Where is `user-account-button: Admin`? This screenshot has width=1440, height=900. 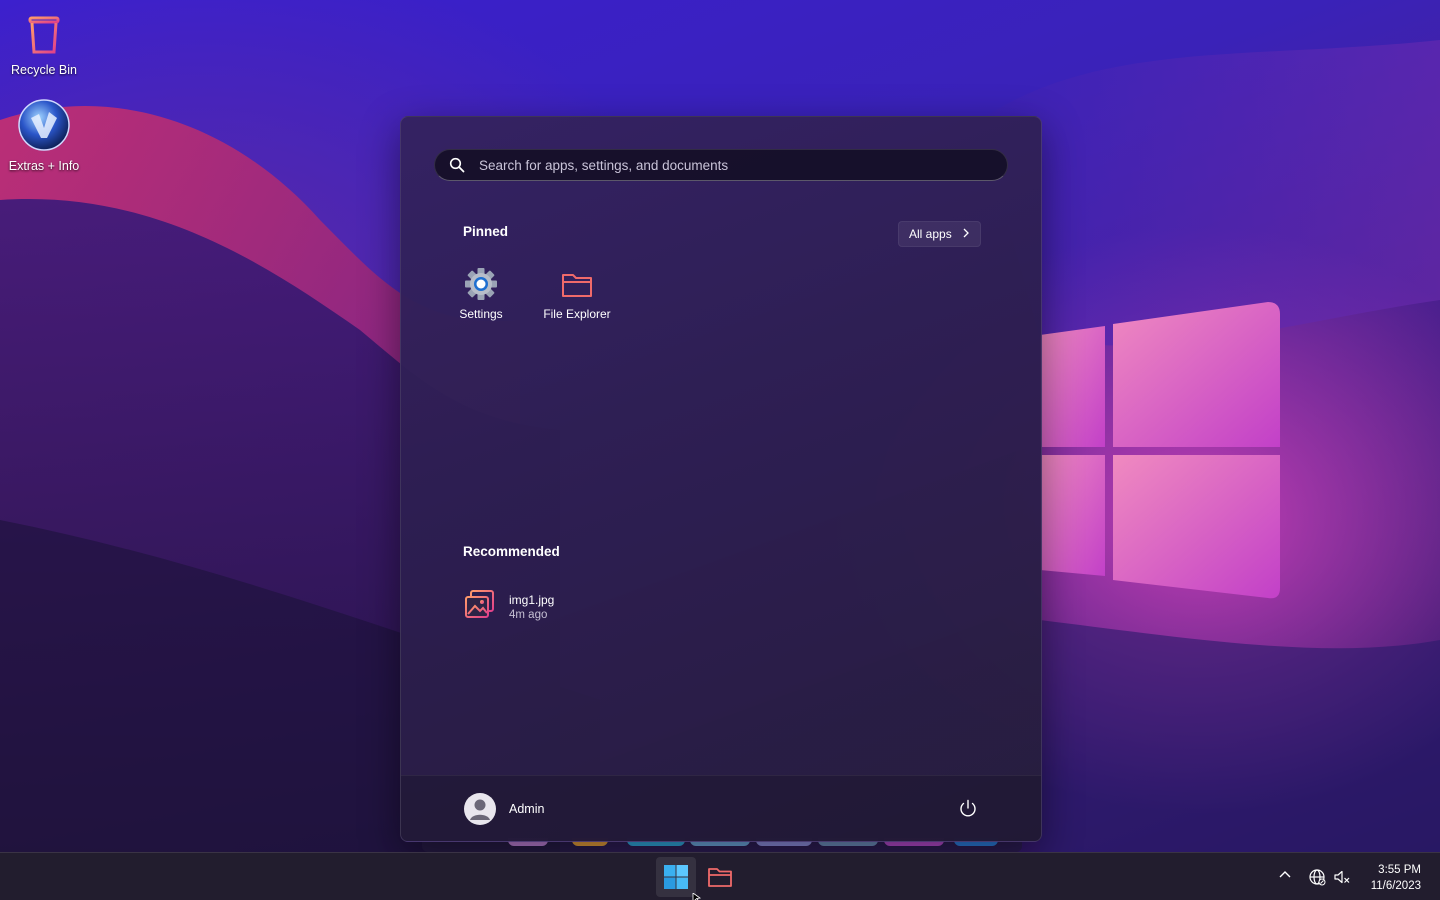
user-account-button: Admin is located at coordinates (504, 809).